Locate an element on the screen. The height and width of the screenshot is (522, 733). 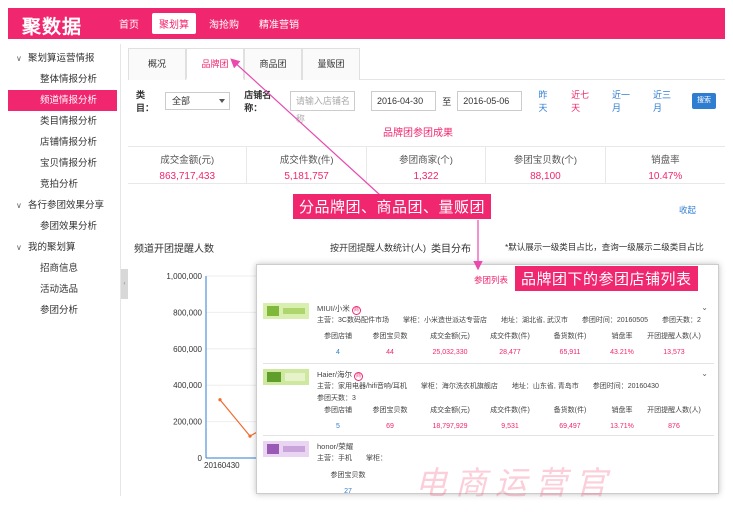
metric-value: 5,181,757 is located at coordinates (306, 176).